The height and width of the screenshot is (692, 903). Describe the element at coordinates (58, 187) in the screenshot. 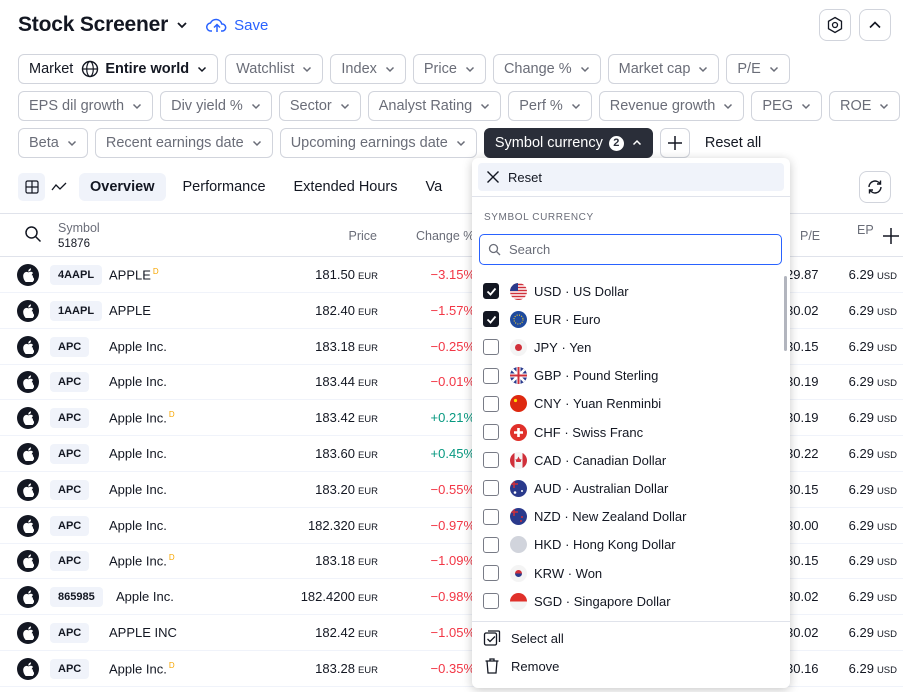

I see `chart-view-button` at that location.